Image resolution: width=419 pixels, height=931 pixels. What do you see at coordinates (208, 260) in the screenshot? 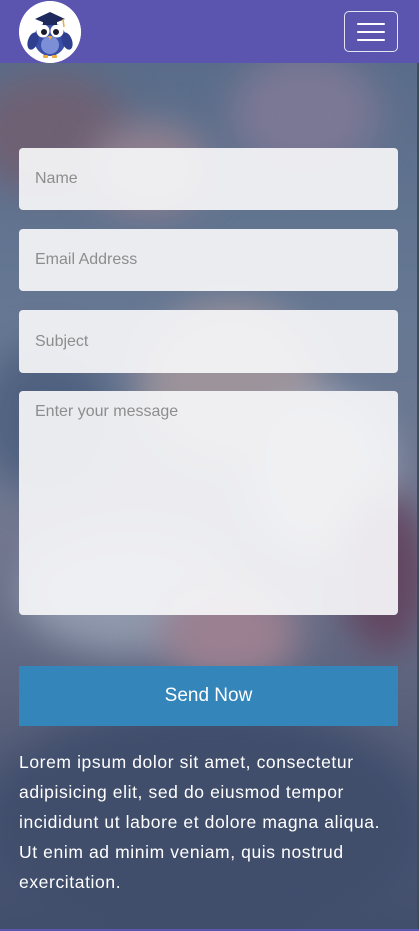
I see `email-field` at bounding box center [208, 260].